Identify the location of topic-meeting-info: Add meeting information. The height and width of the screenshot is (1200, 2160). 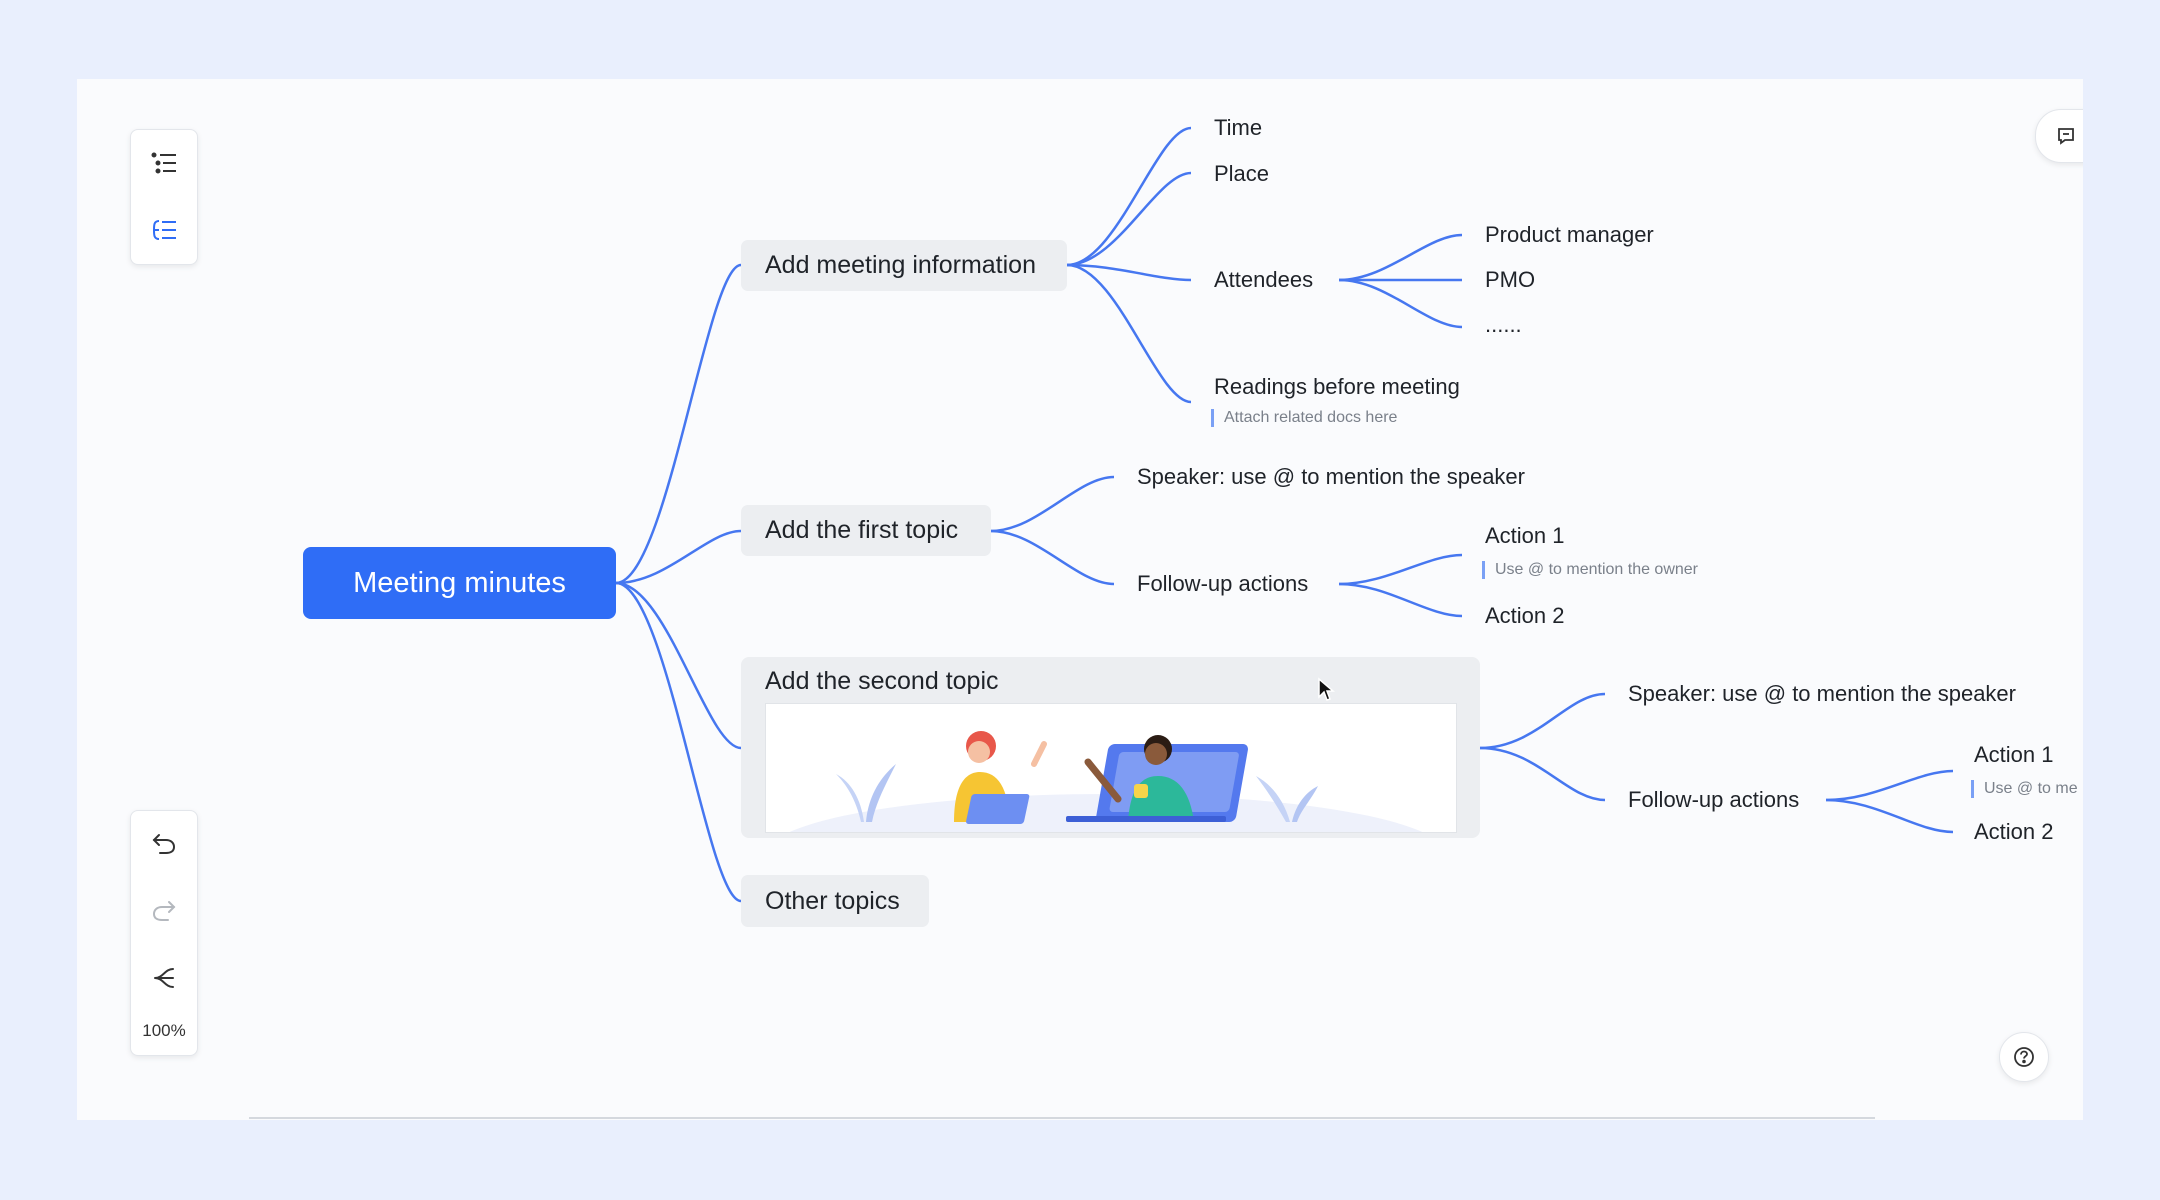
(904, 265).